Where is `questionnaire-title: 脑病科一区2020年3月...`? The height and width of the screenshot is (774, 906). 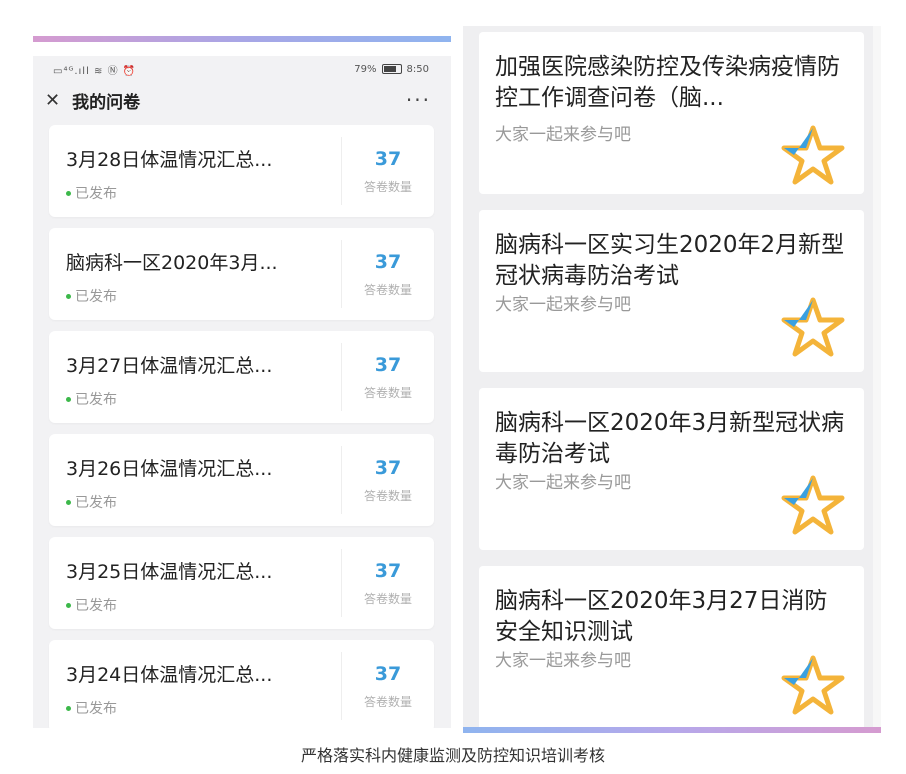 questionnaire-title: 脑病科一区2020年3月... is located at coordinates (172, 263).